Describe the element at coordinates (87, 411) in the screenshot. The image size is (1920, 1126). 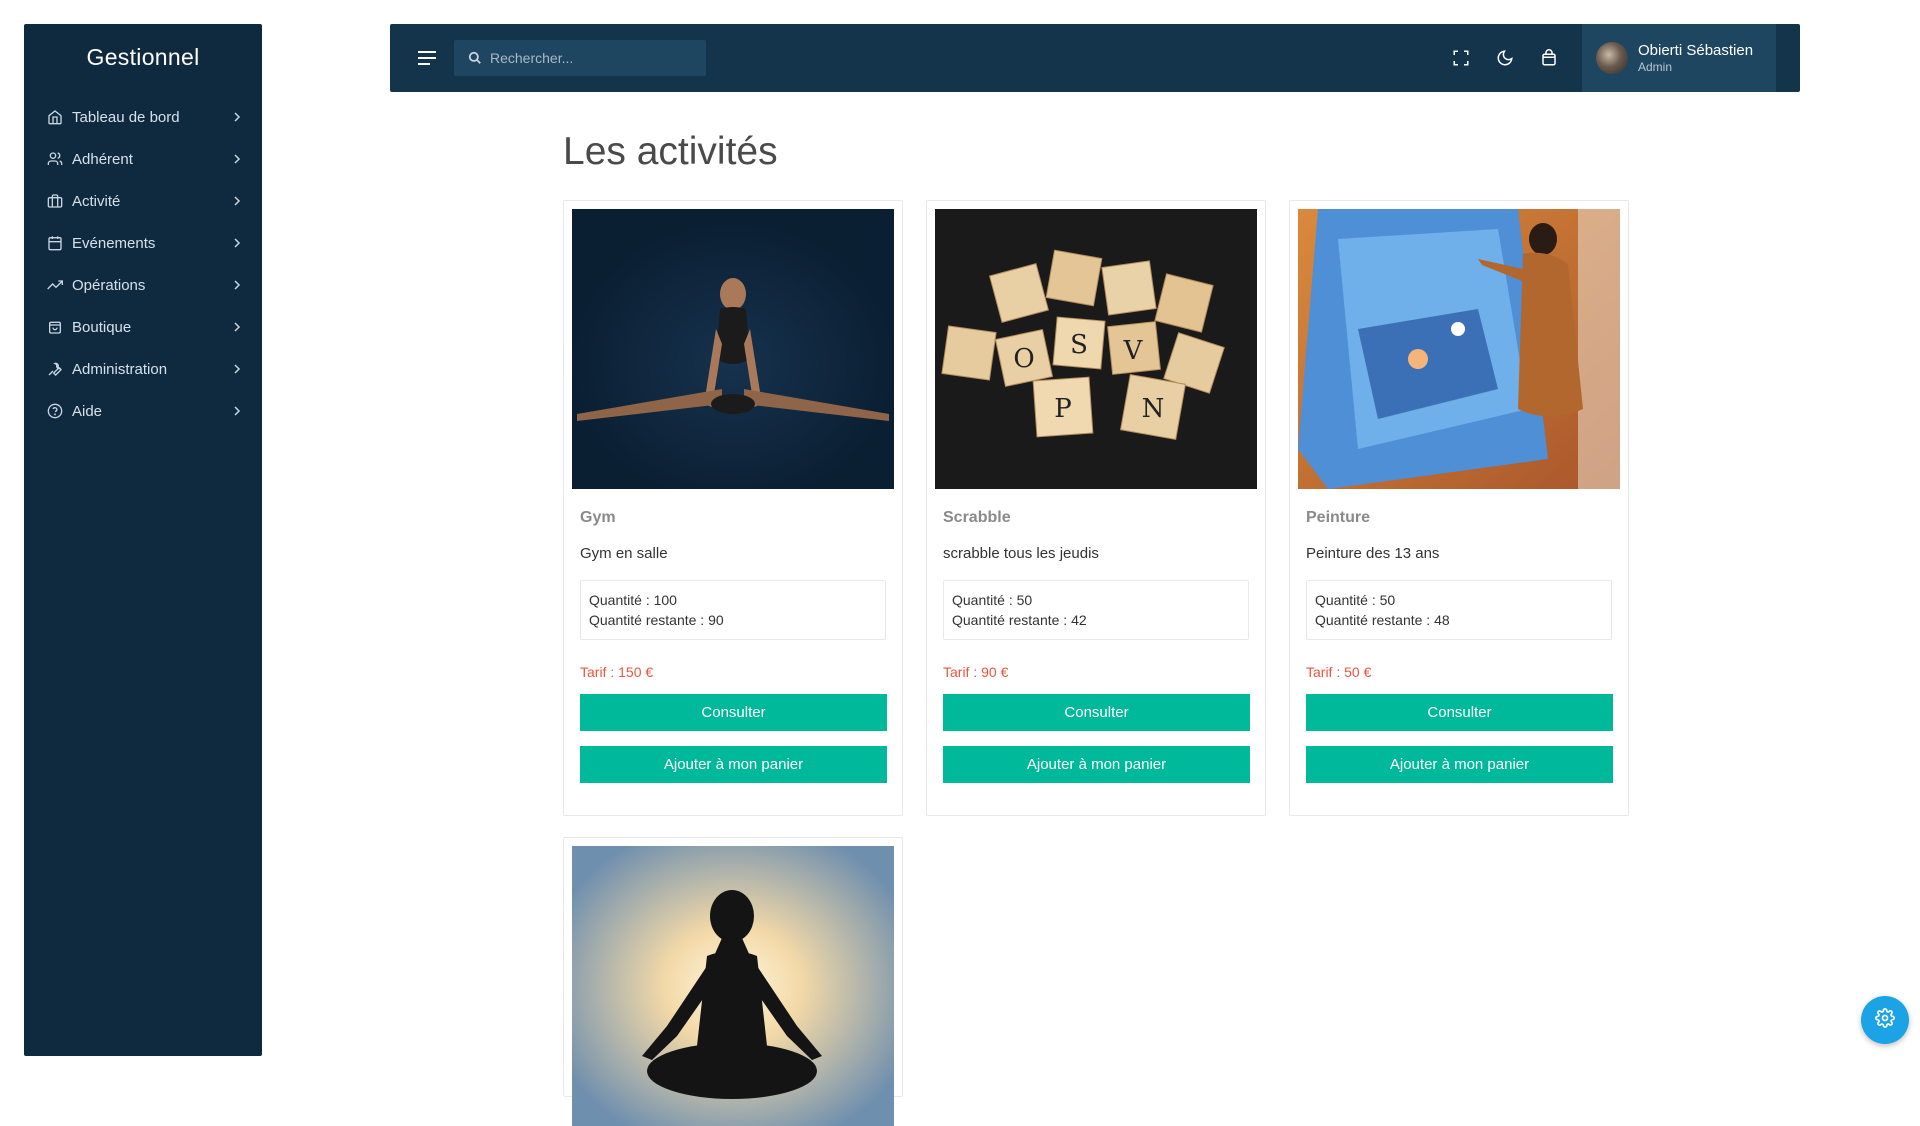
I see `sidebar-item-label: Aide` at that location.